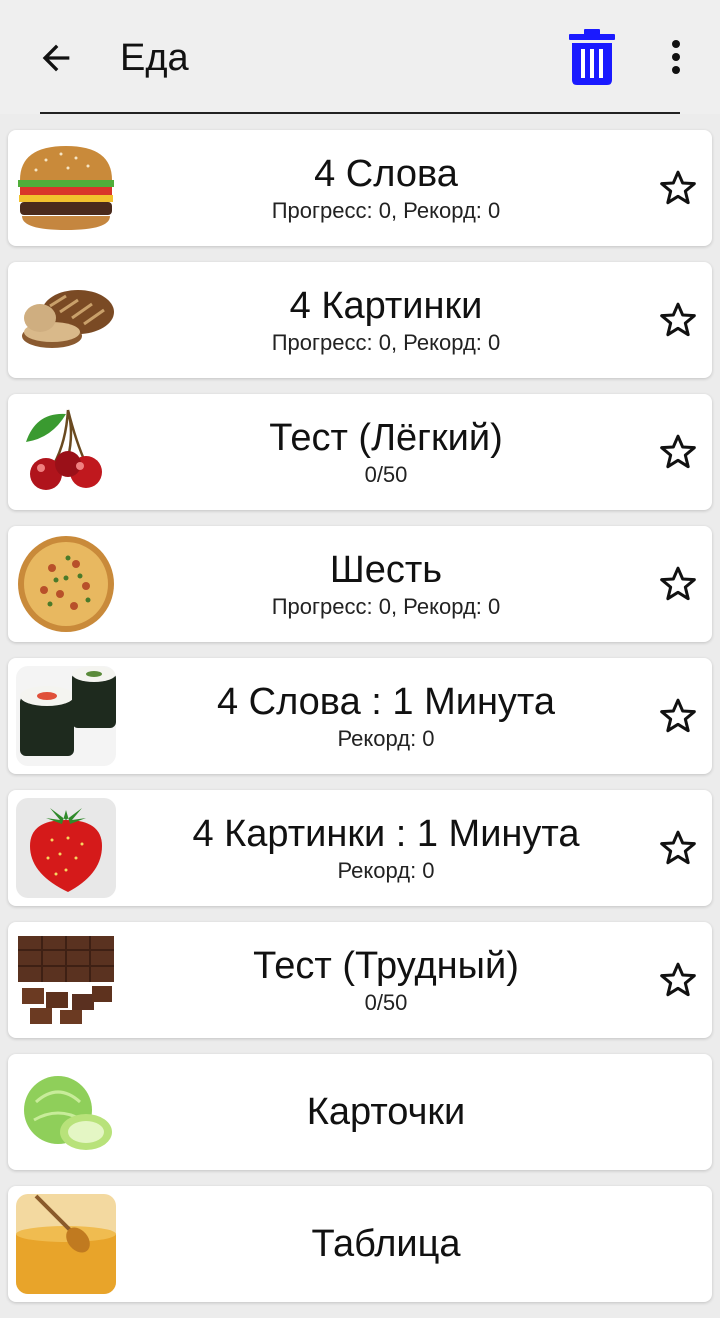  What do you see at coordinates (386, 834) in the screenshot?
I see `mode-title: 4 Картинки : 1 Минута` at bounding box center [386, 834].